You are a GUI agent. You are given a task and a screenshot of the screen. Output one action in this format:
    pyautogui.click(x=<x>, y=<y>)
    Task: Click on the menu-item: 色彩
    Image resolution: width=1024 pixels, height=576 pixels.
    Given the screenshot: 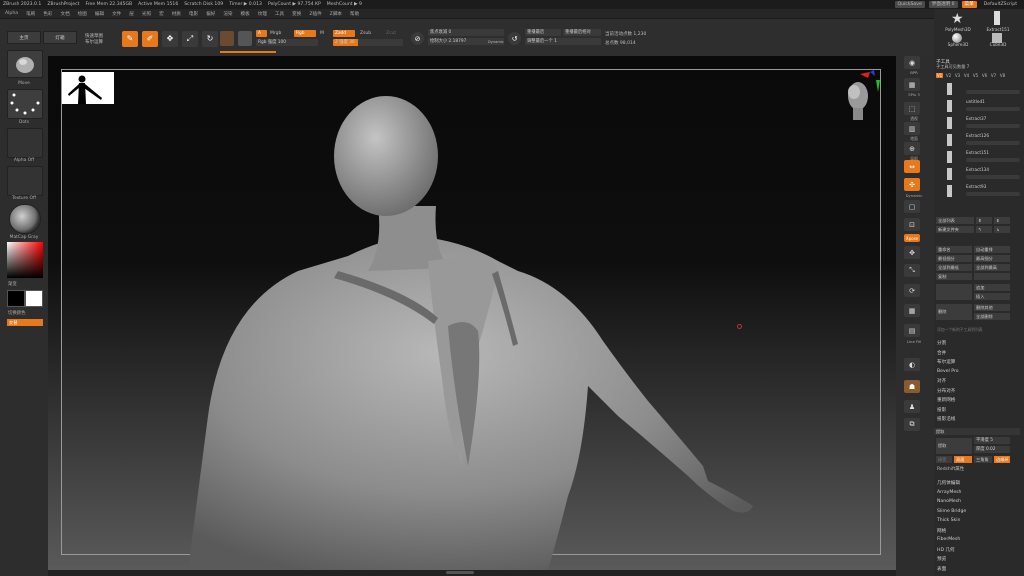 What is the action you would take?
    pyautogui.click(x=47, y=14)
    